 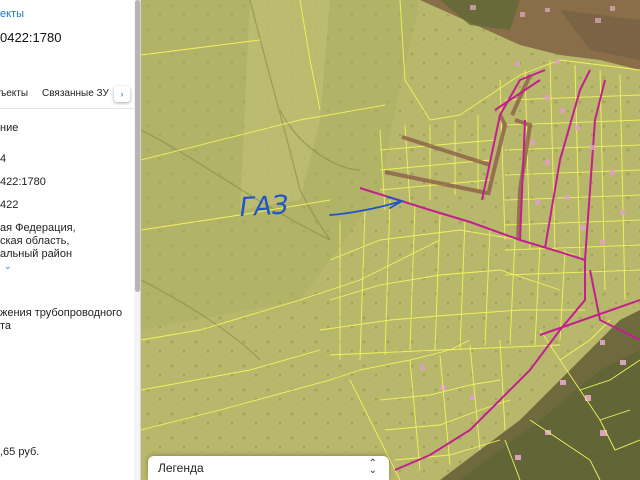 What do you see at coordinates (38, 228) in the screenshot?
I see `field-address-line-1: ая Федерация,` at bounding box center [38, 228].